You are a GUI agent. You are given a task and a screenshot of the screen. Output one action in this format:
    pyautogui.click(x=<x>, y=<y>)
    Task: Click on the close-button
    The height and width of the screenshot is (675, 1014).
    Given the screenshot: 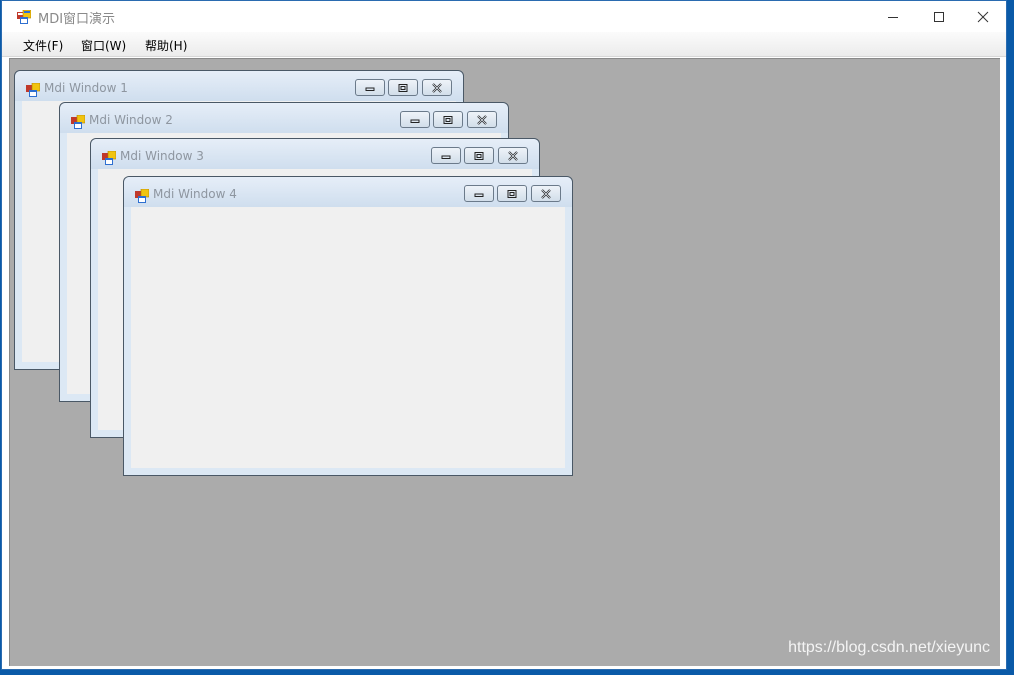 What is the action you would take?
    pyautogui.click(x=983, y=16)
    